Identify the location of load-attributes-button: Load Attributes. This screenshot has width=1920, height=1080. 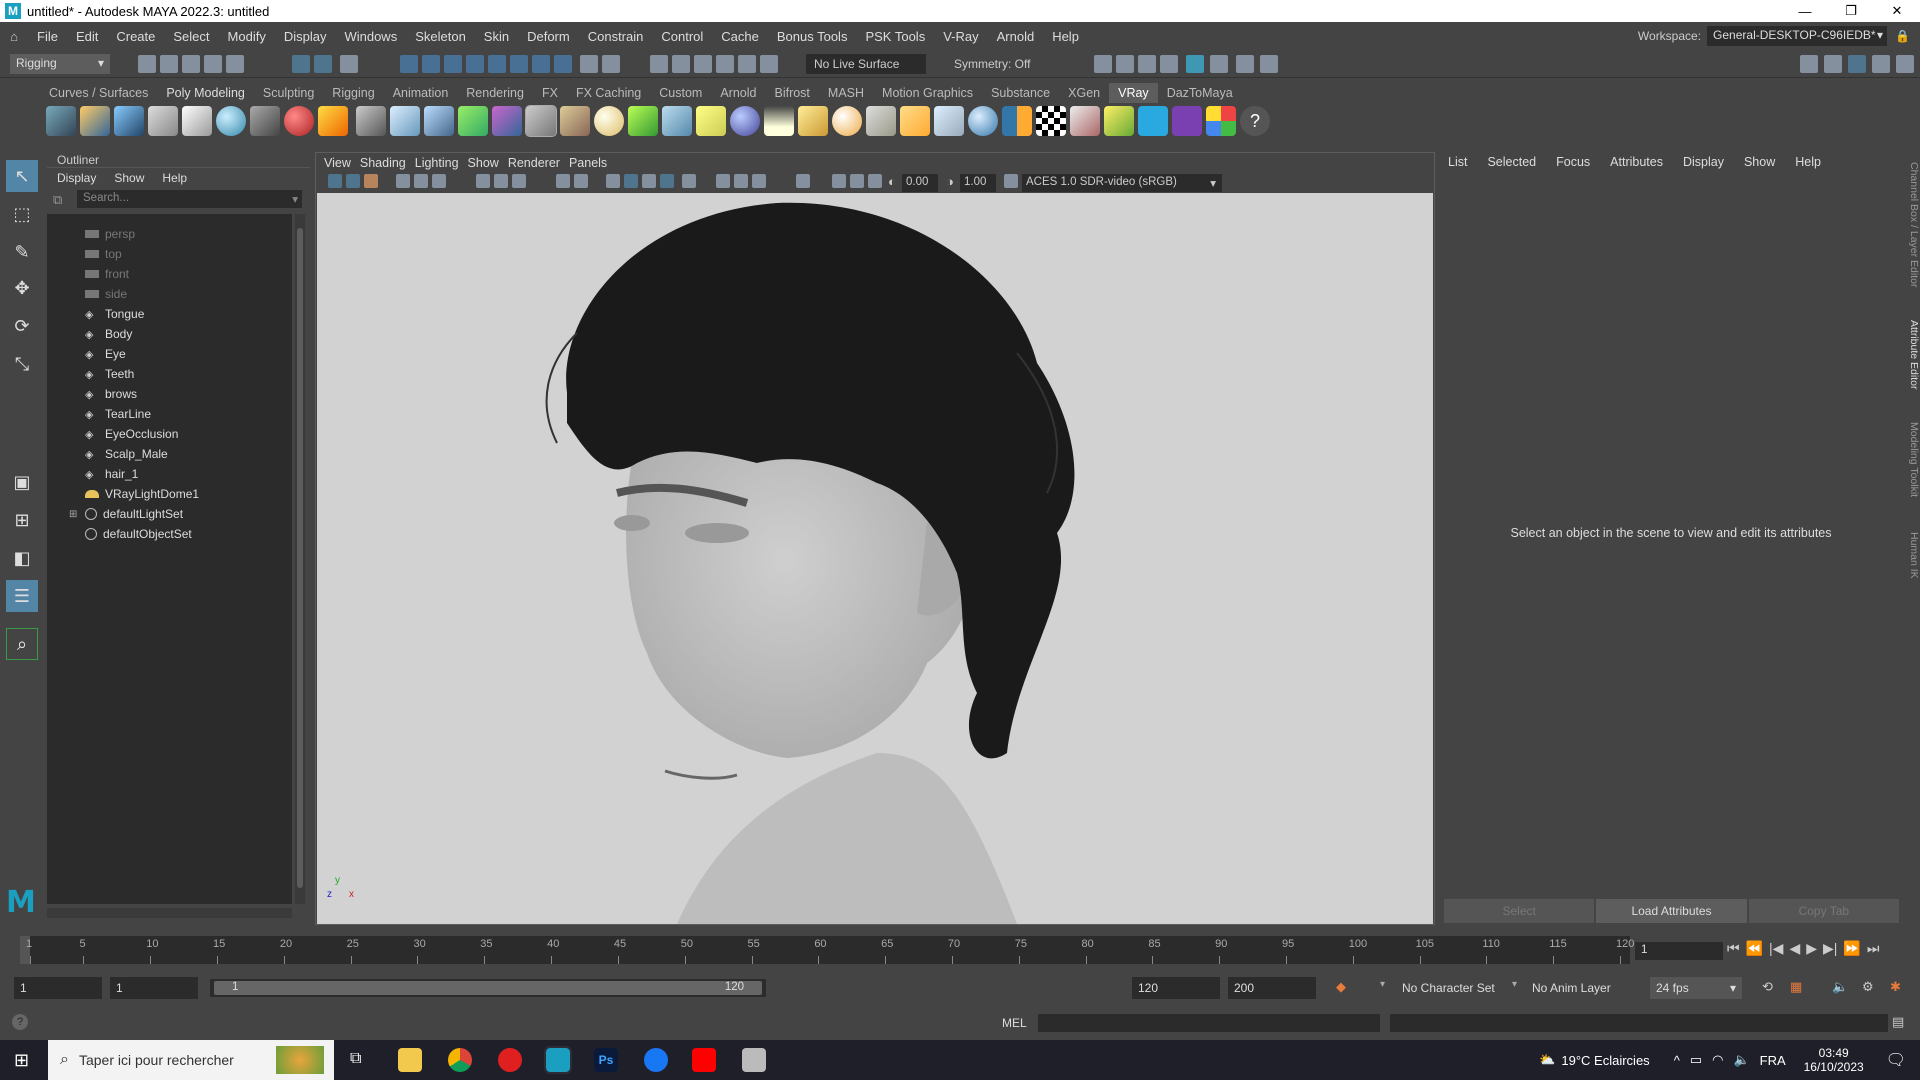
(1671, 911).